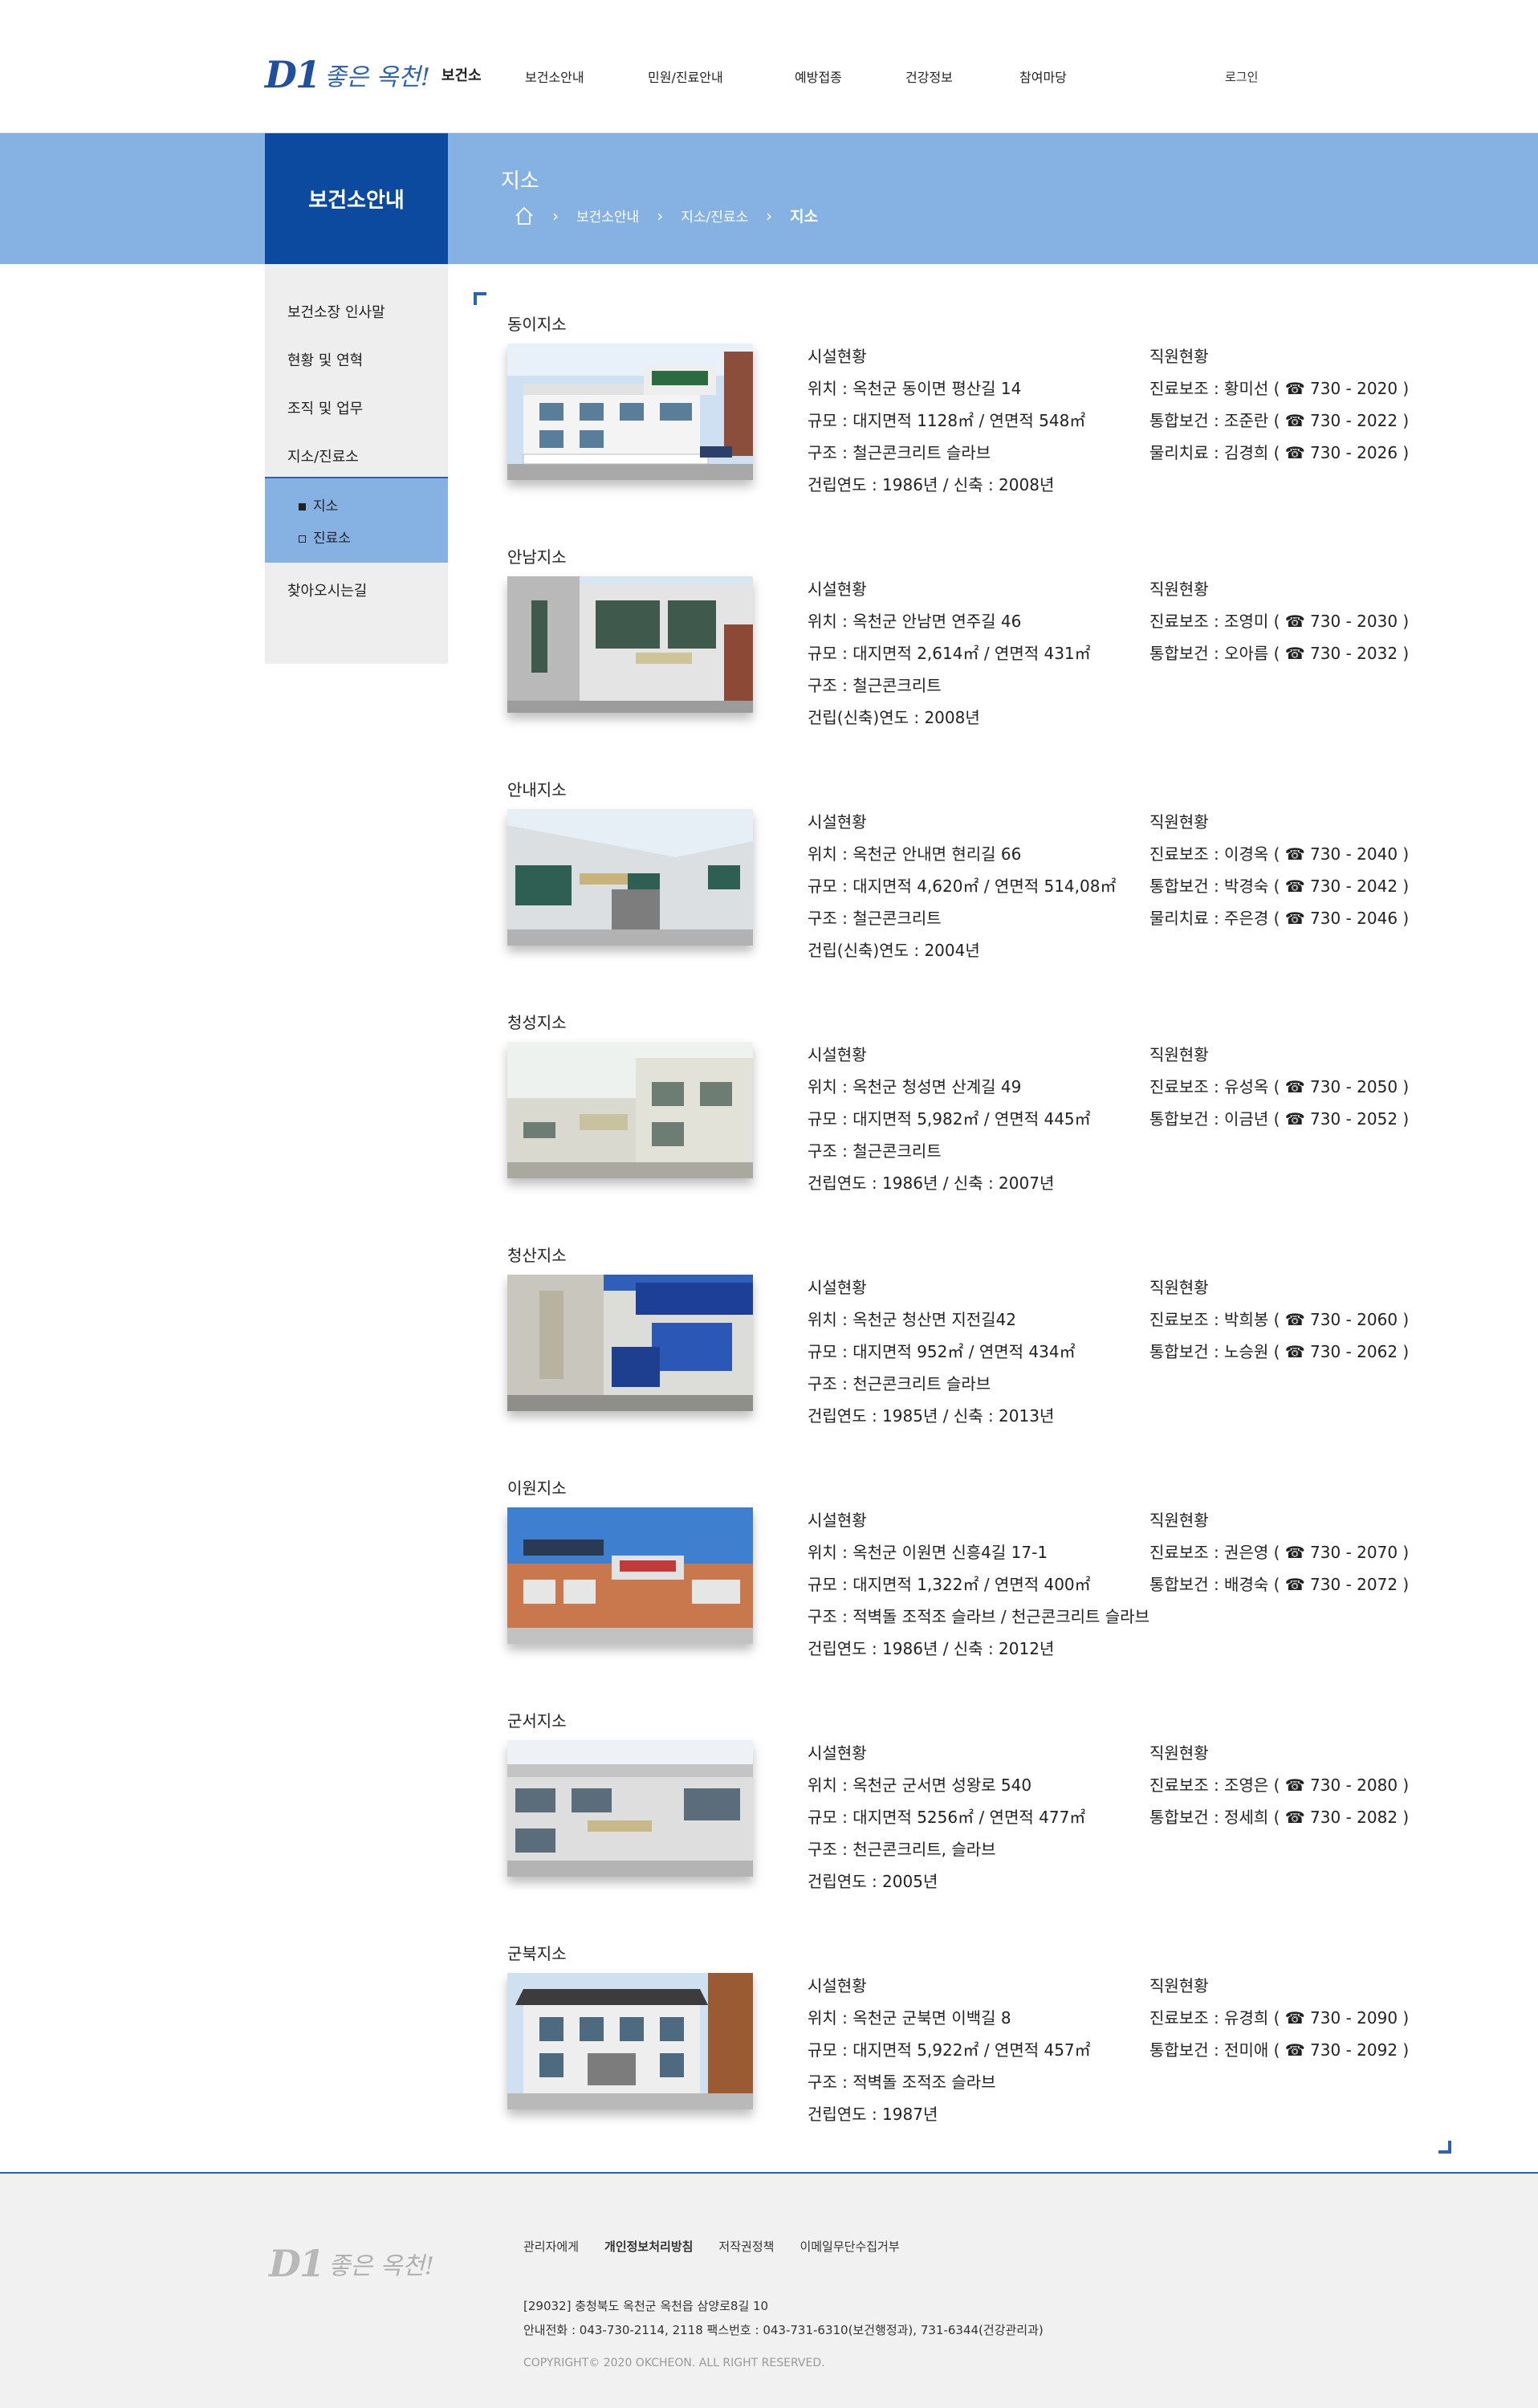 The width and height of the screenshot is (1538, 2408). Describe the element at coordinates (537, 1255) in the screenshot. I see `branch-name: 청산지소` at that location.